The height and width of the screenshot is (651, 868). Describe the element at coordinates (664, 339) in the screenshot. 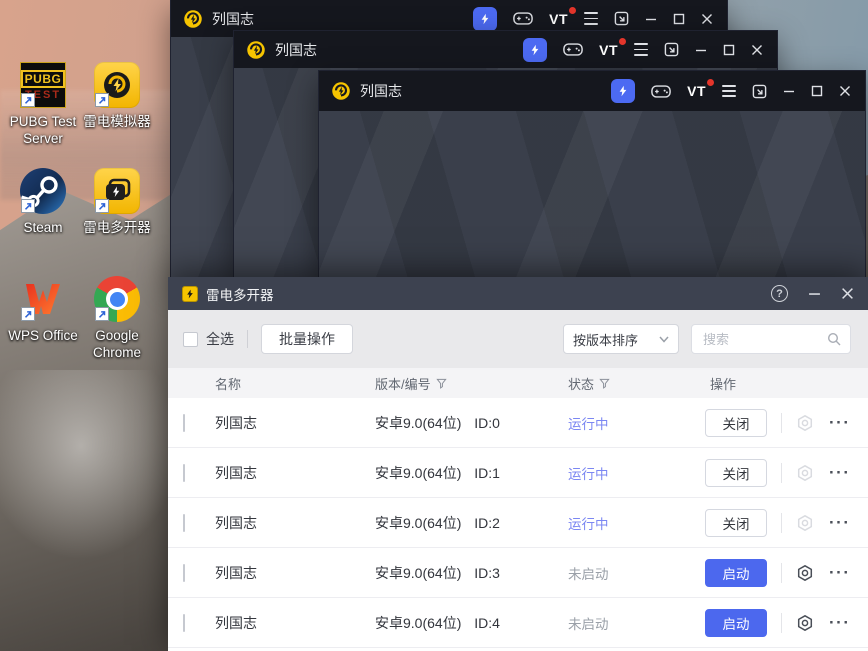

I see `chevron-down-icon` at that location.